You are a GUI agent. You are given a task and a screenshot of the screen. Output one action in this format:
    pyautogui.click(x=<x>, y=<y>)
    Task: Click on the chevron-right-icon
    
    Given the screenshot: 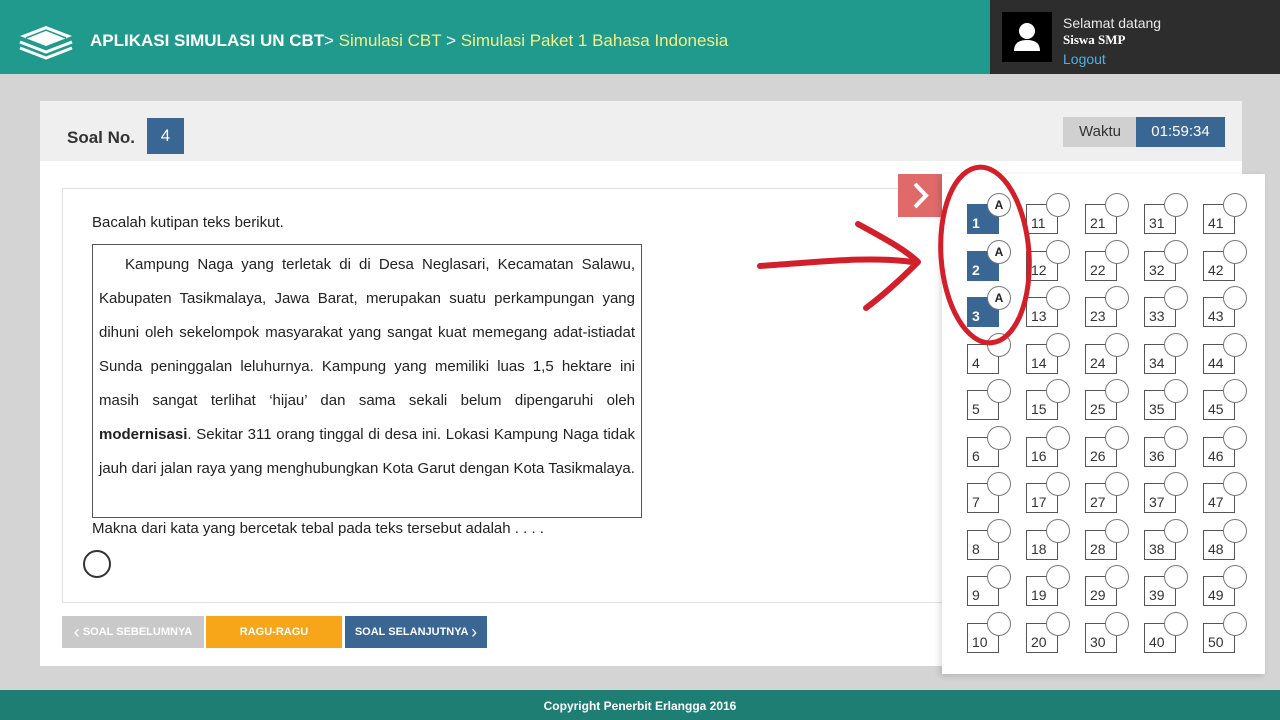 What is the action you would take?
    pyautogui.click(x=921, y=195)
    